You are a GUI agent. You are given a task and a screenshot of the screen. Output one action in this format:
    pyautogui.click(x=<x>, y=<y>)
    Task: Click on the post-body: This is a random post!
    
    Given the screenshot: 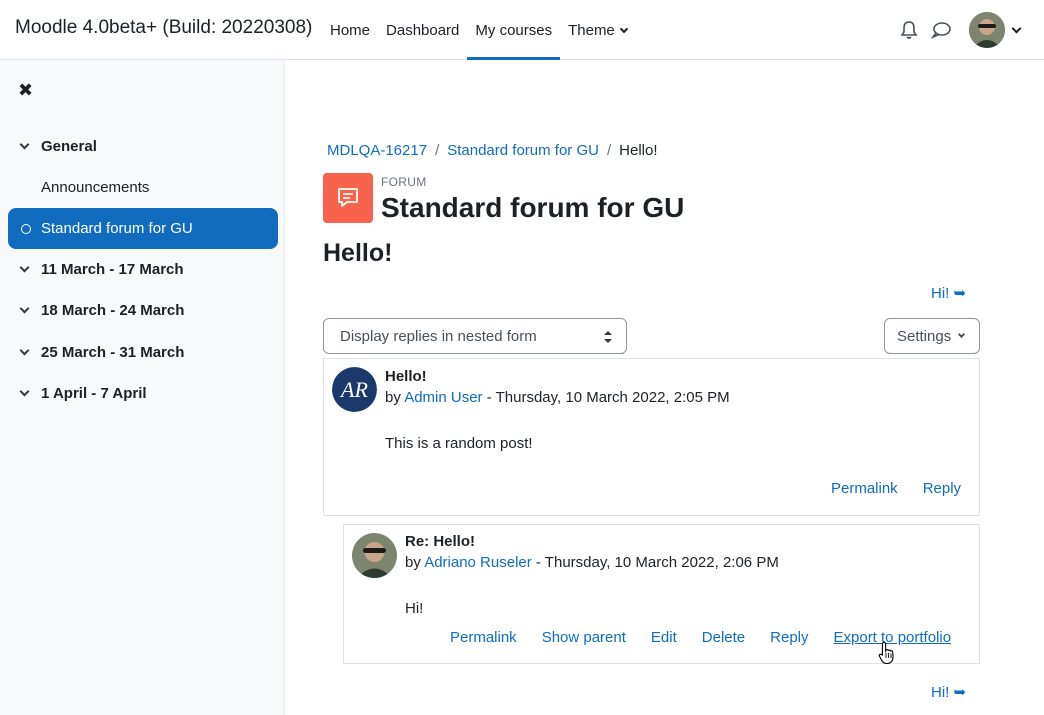 What is the action you would take?
    pyautogui.click(x=459, y=443)
    